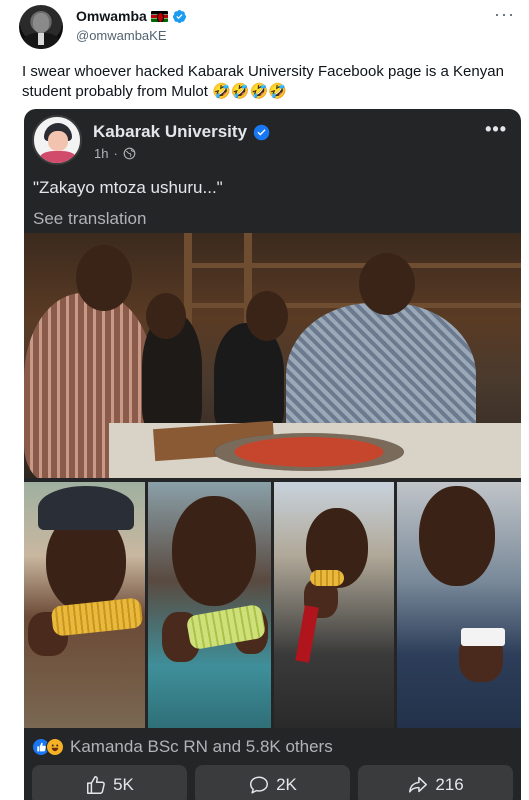  I want to click on reactions-text: Kamanda BSc RN and 5.8K others, so click(201, 746).